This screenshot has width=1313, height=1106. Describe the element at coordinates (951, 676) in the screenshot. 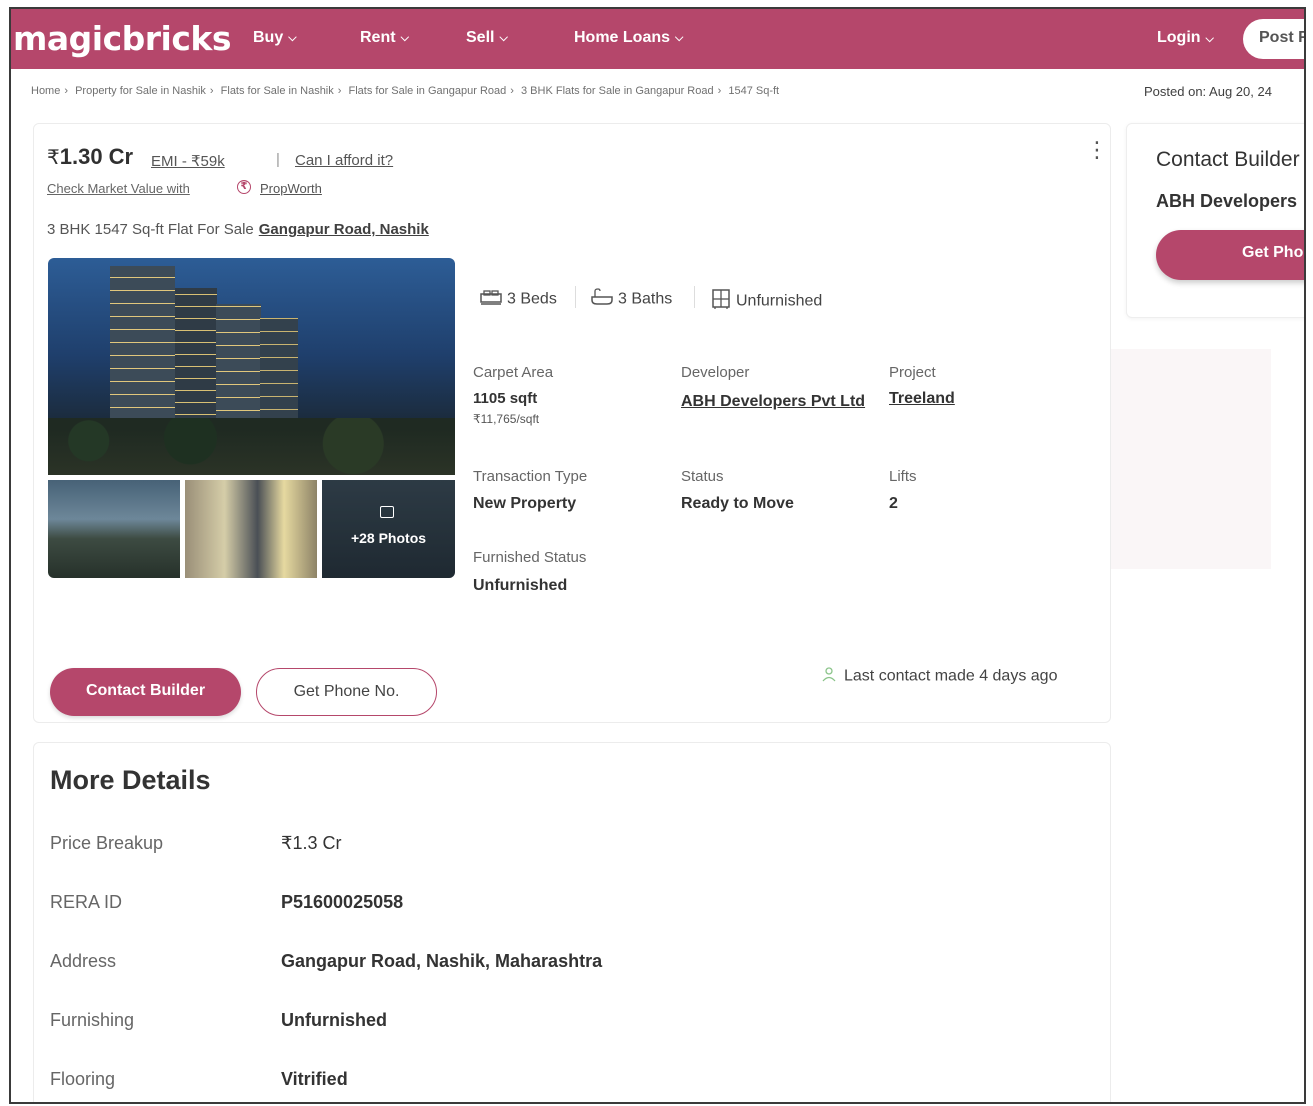

I see `last-contact-text: Last contact made 4 days ago` at that location.